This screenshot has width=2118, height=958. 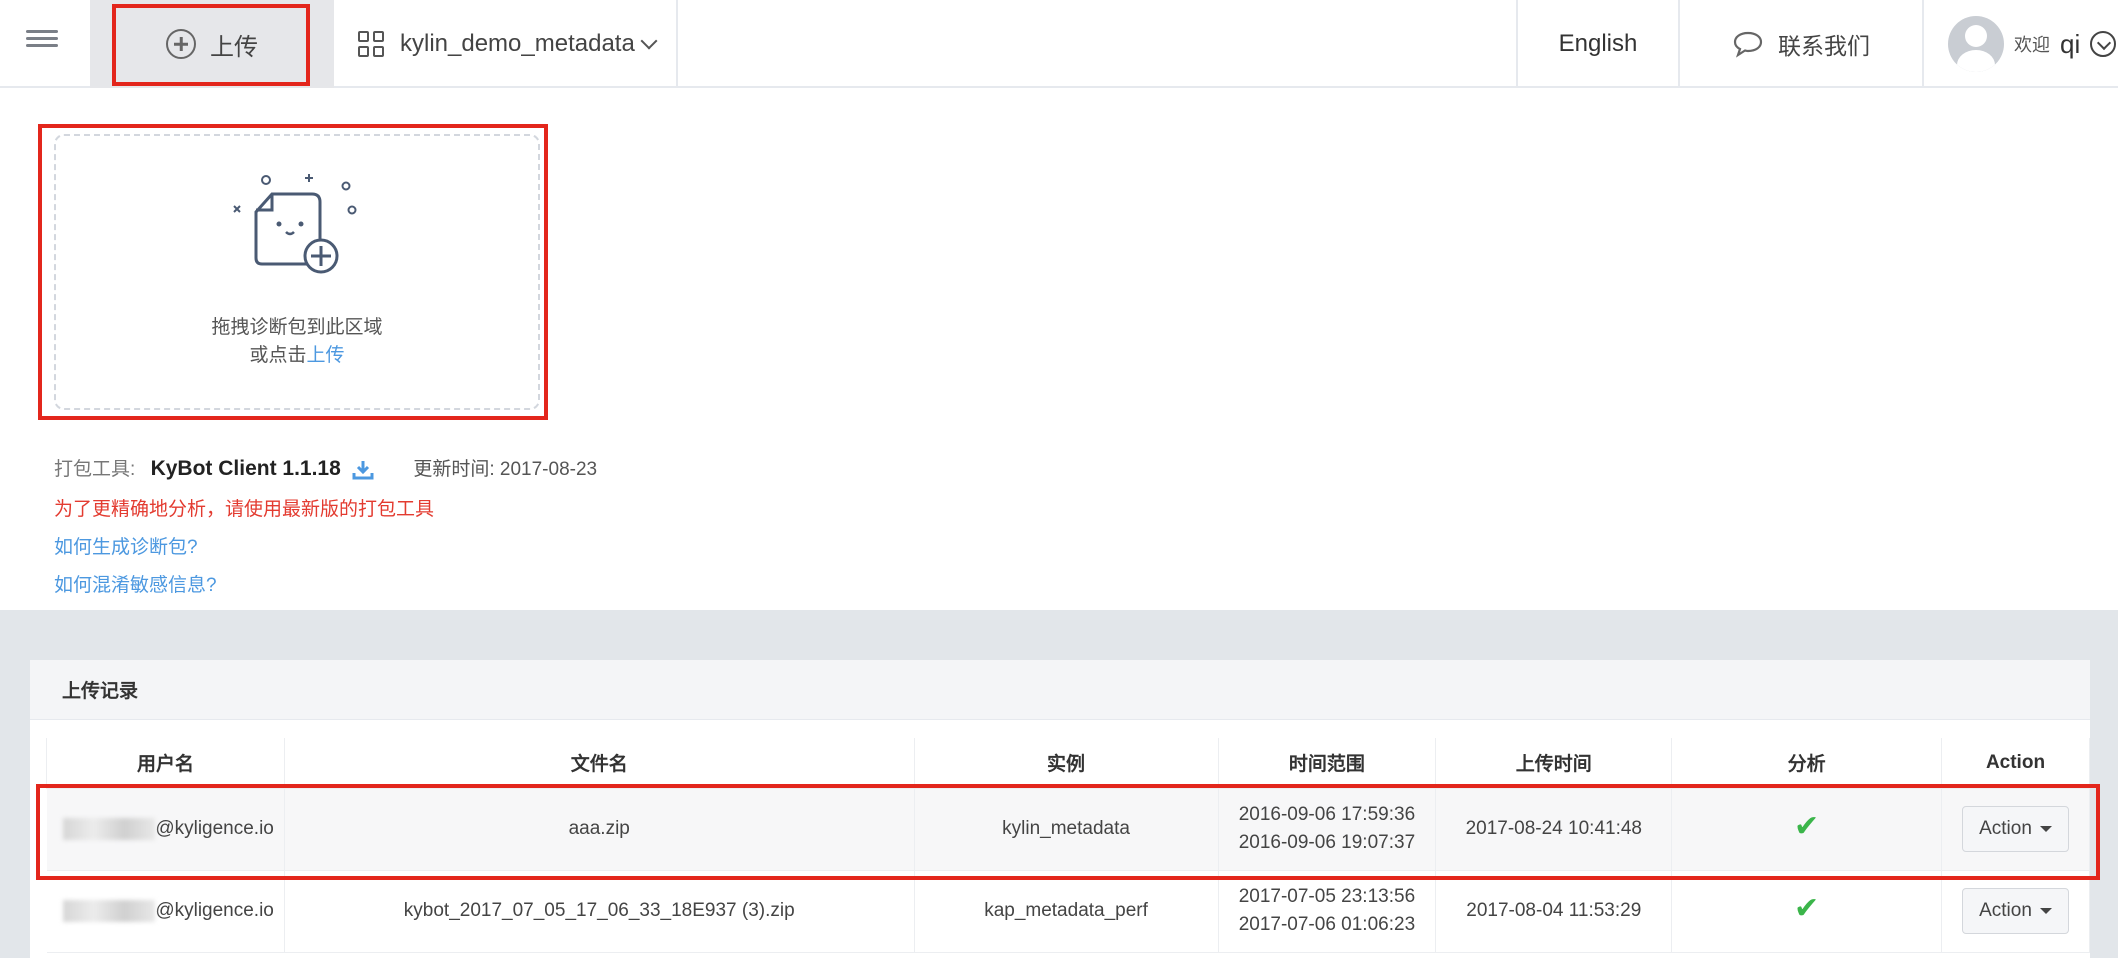 I want to click on warning-text: 为了更精确地分析，请使用最新版的打包工具, so click(x=244, y=509).